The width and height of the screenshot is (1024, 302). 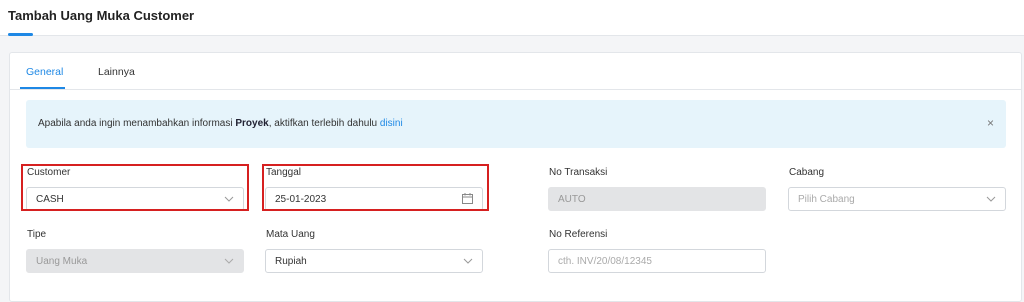 I want to click on page-header: Tambah Uang Muka Customer, so click(x=512, y=18).